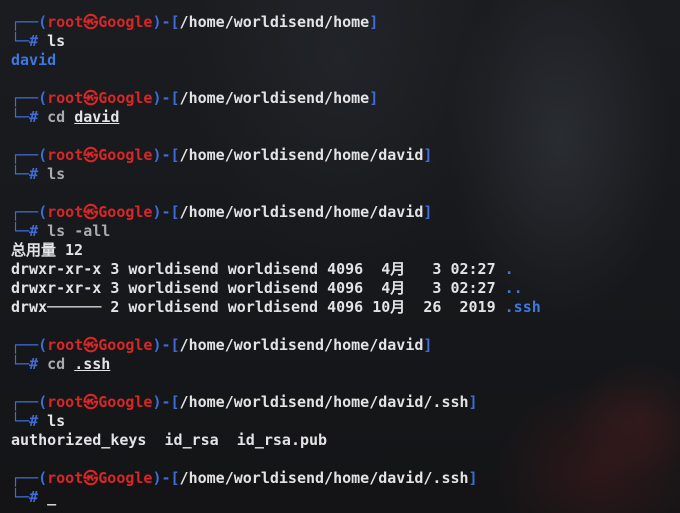 Image resolution: width=680 pixels, height=513 pixels. What do you see at coordinates (343, 231) in the screenshot?
I see `command-line-4: └─# ls -all` at bounding box center [343, 231].